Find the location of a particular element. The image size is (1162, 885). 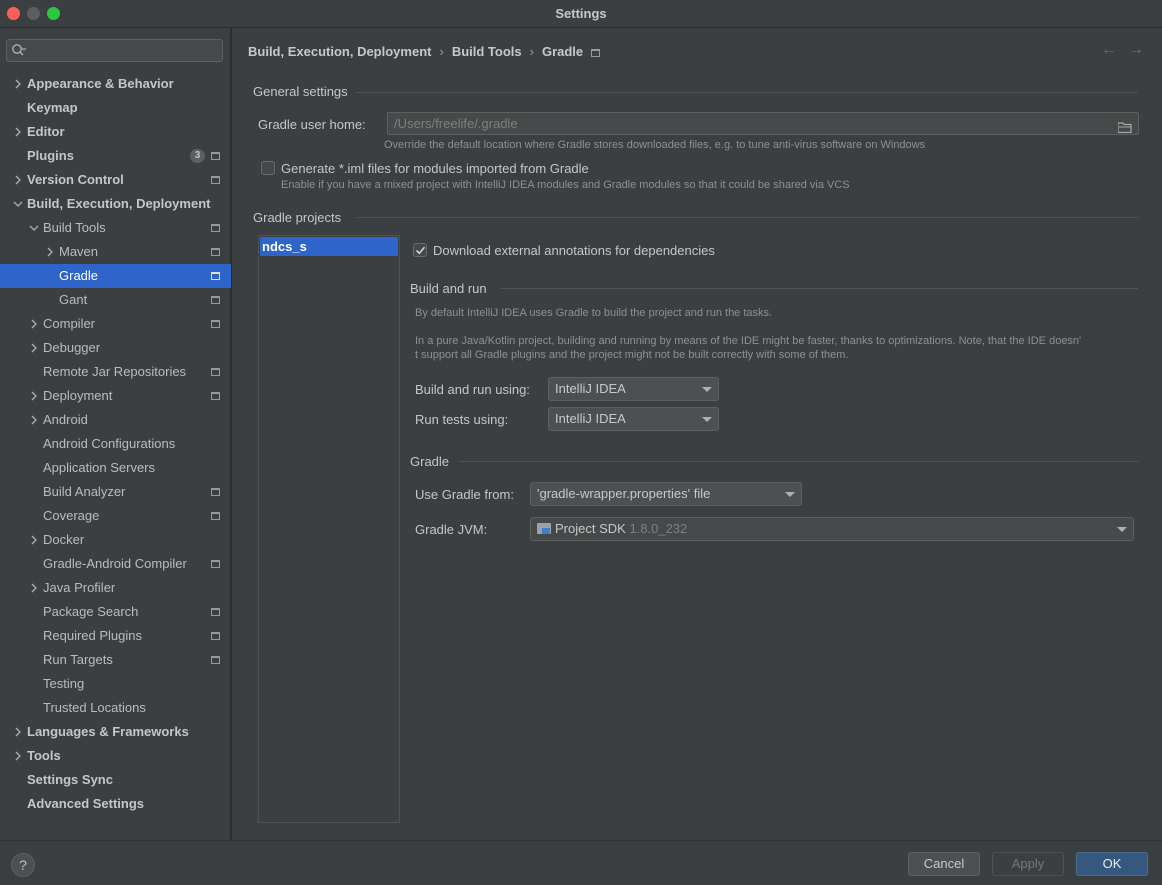

sidebar-item-languages-frameworks: Languages & Frameworks is located at coordinates (115, 732).